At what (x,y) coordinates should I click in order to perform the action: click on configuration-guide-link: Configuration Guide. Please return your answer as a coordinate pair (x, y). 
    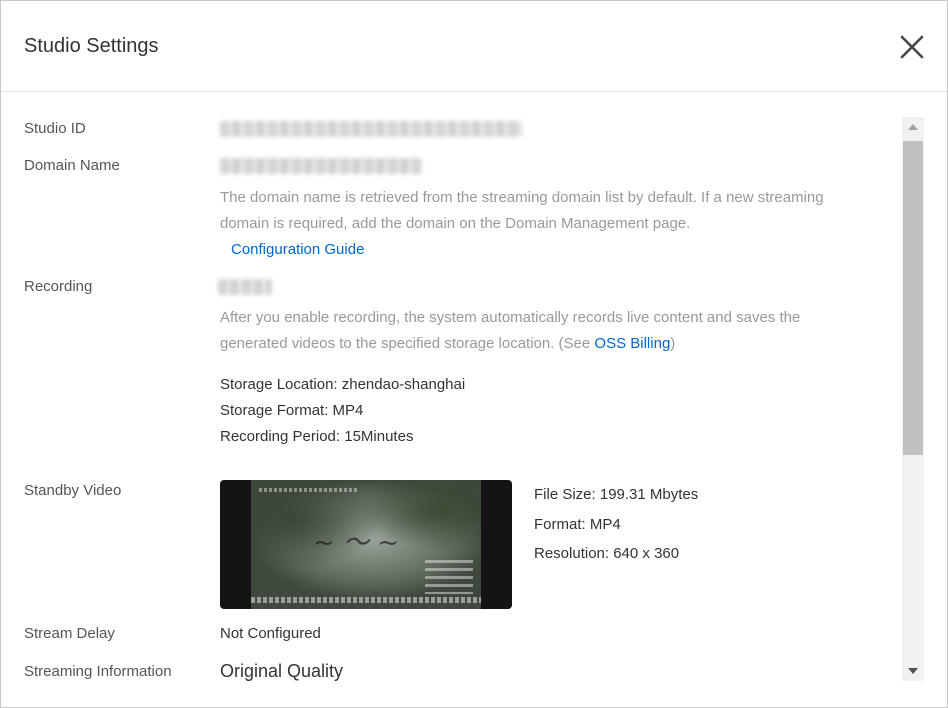
    Looking at the image, I should click on (292, 249).